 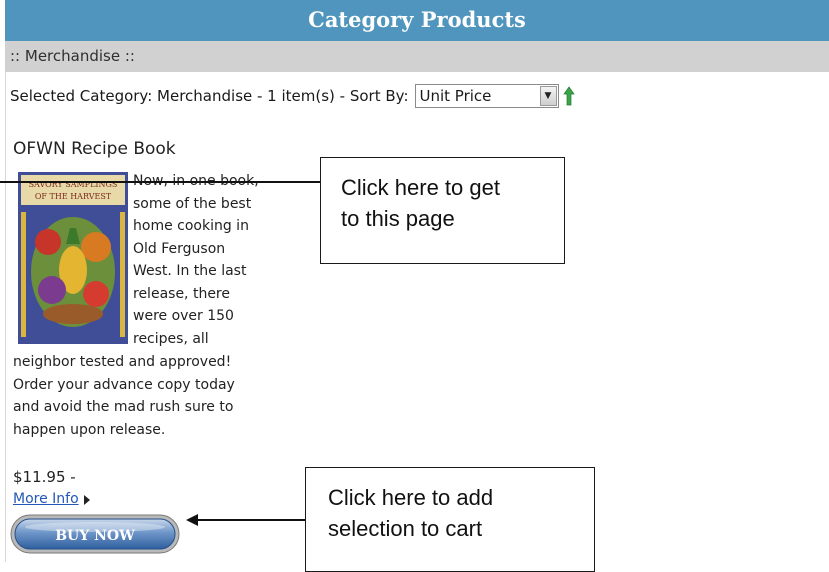 I want to click on buy-now-label: BUY NOW, so click(x=95, y=536).